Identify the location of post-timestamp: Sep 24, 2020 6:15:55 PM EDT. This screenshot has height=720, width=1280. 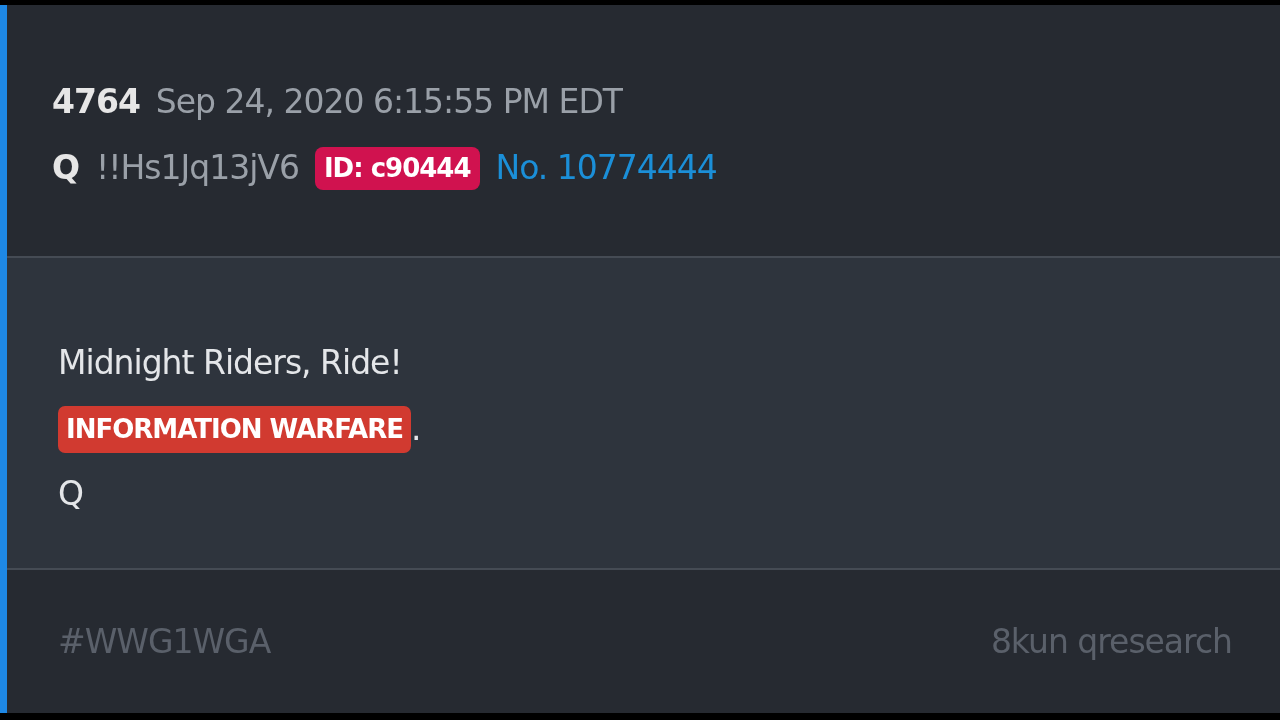
(388, 102).